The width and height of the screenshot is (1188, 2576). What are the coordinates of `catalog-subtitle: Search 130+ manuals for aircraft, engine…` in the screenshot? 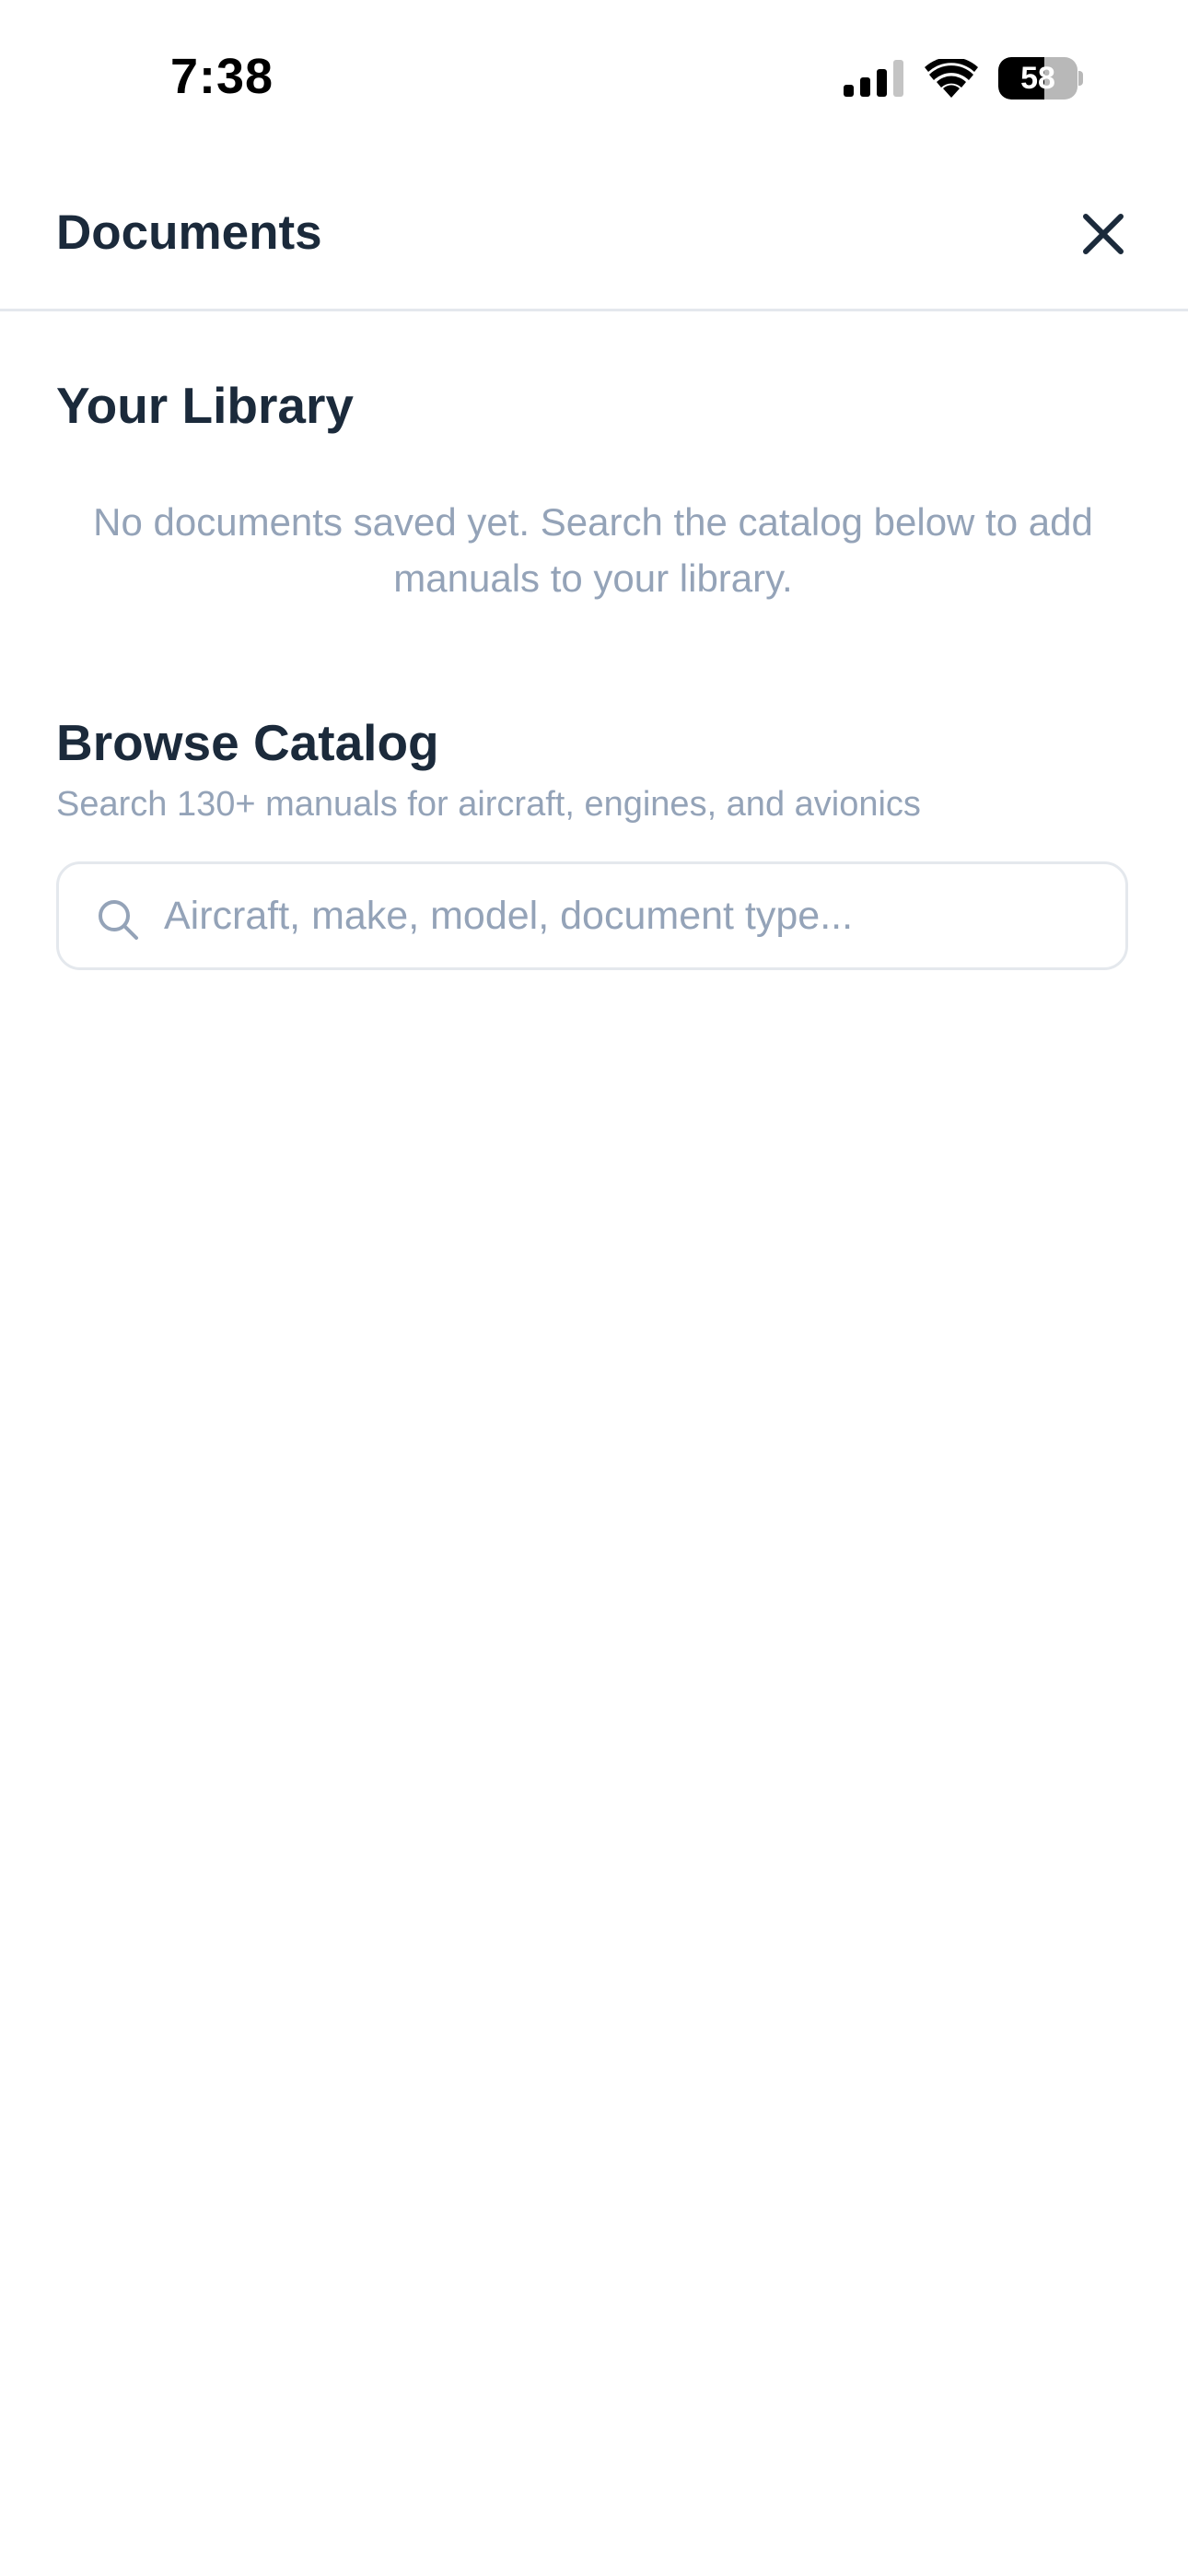 It's located at (488, 804).